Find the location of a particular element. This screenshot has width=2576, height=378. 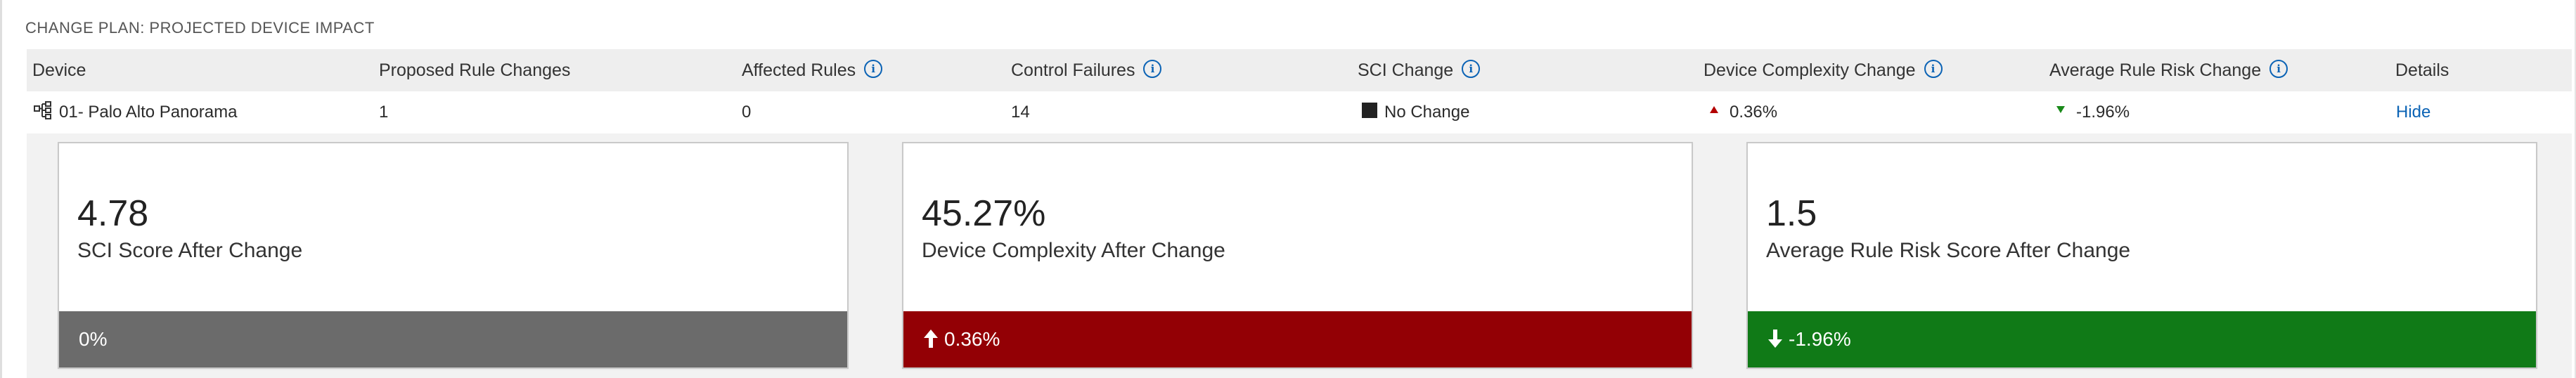

cell-average-rule-risk-change: -1.96% is located at coordinates (2093, 112).